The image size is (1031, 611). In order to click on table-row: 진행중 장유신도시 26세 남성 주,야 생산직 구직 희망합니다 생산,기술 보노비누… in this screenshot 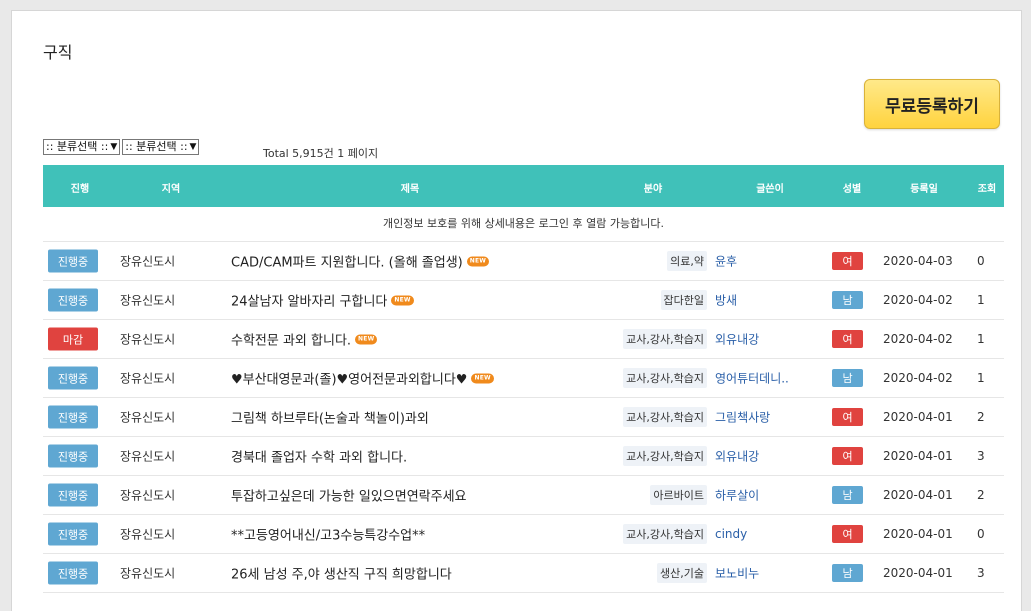, I will do `click(523, 573)`.